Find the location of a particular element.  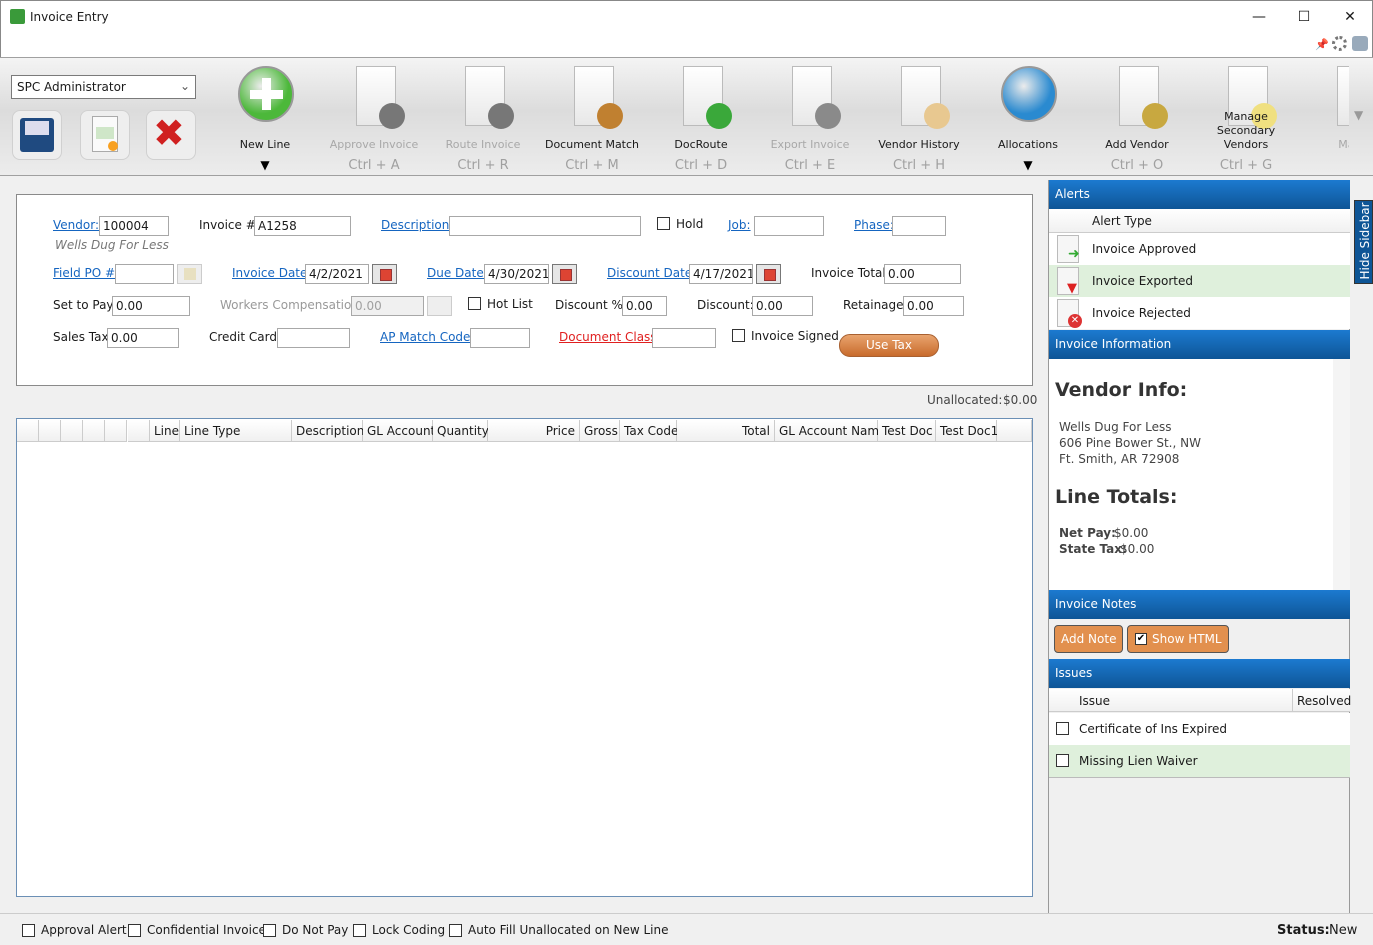

user-dropdown: SPC Administrator ⌄ is located at coordinates (103, 87).